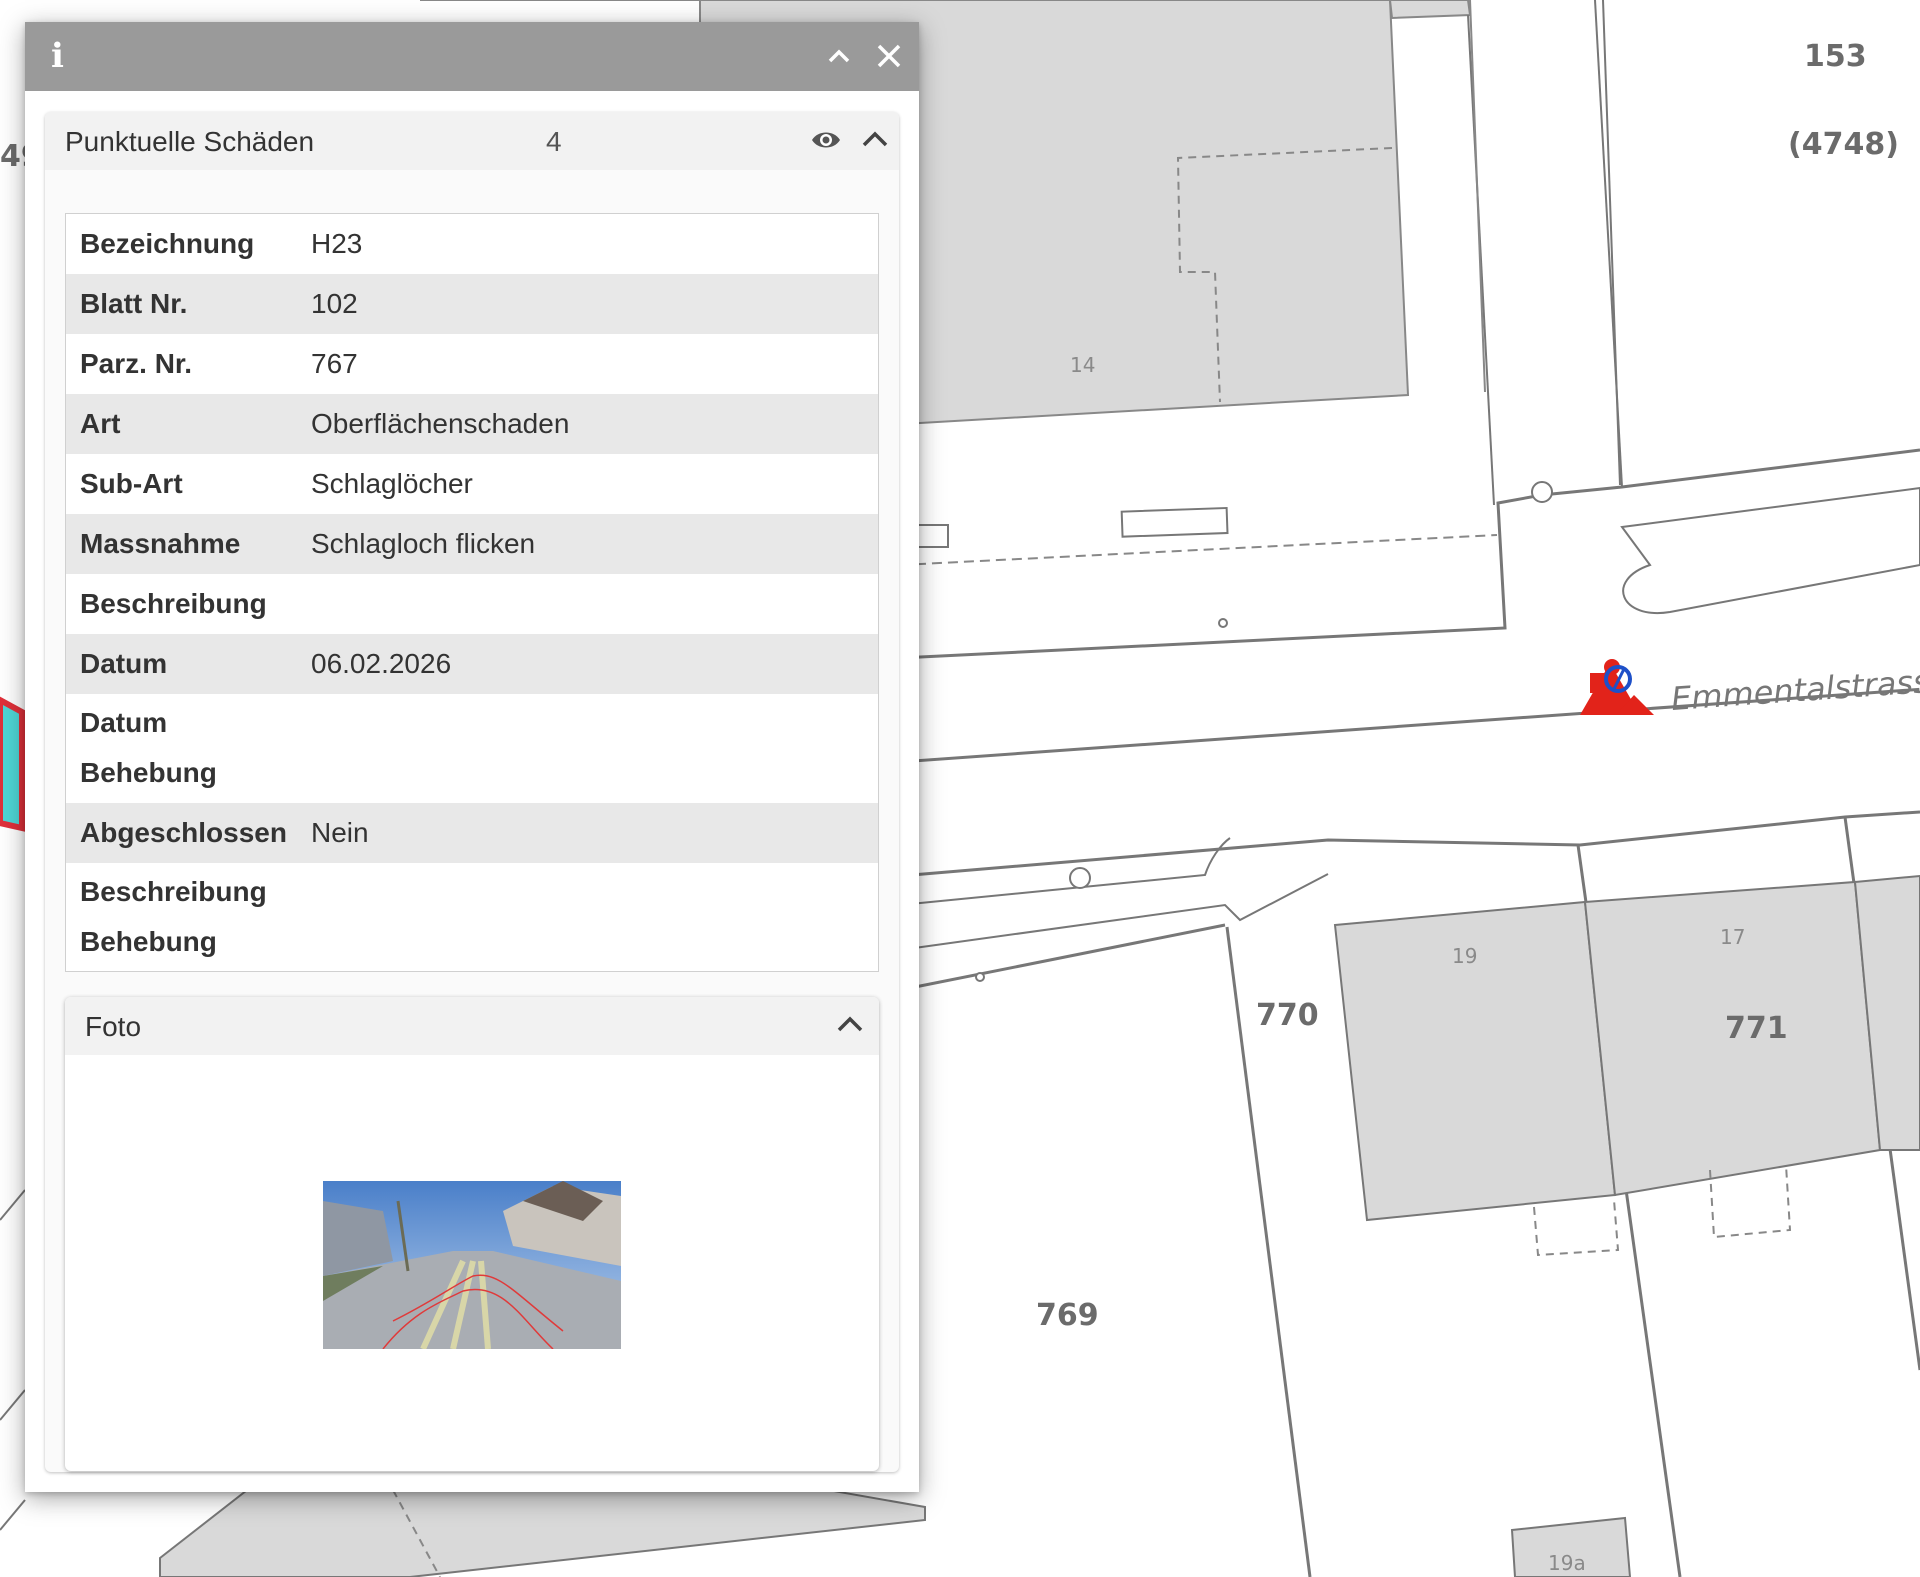 This screenshot has width=1920, height=1577. What do you see at coordinates (554, 141) in the screenshot?
I see `feature-count: 4` at bounding box center [554, 141].